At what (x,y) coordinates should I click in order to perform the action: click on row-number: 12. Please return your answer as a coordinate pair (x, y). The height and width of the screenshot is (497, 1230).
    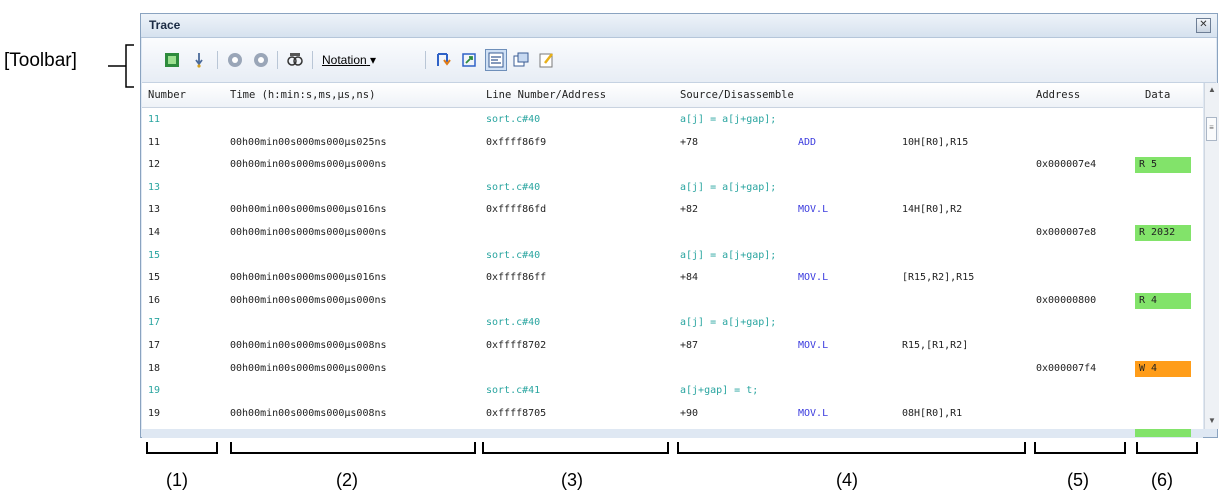
    Looking at the image, I should click on (154, 165).